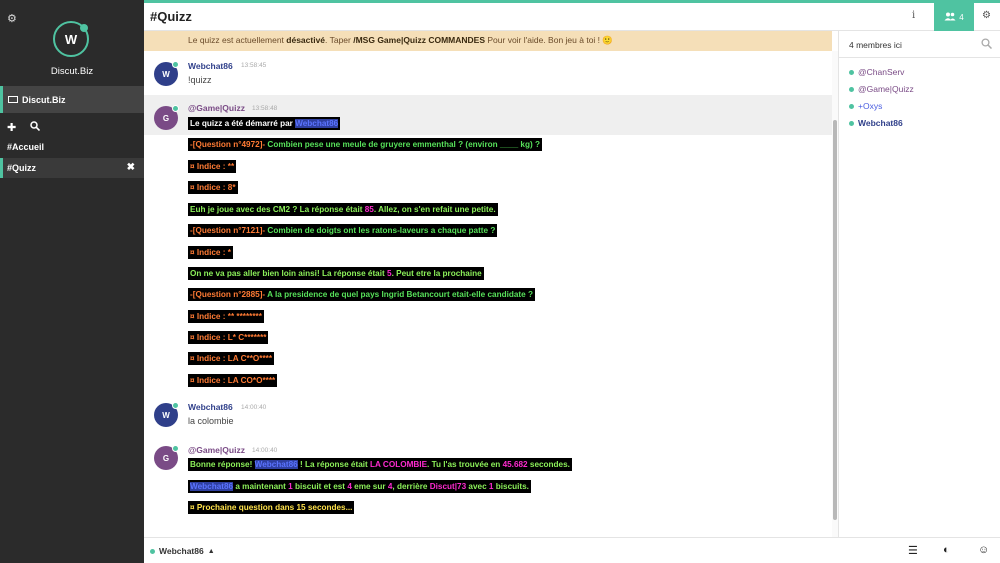 The height and width of the screenshot is (563, 1000). Describe the element at coordinates (231, 358) in the screenshot. I see `hint-text: ¤ Indice : LA C**O****` at that location.